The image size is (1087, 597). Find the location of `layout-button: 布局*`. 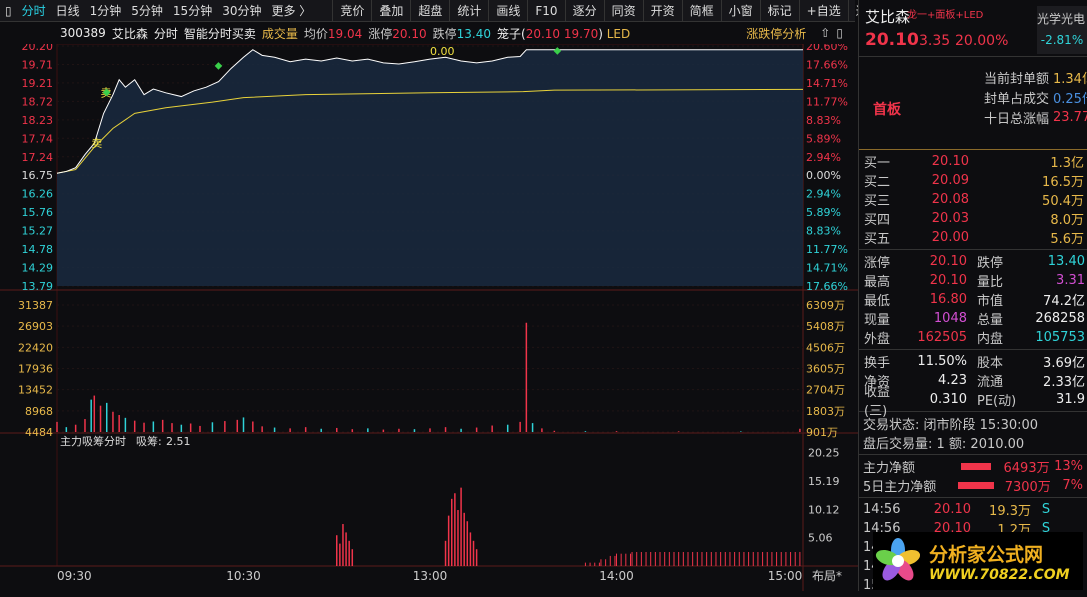

layout-button: 布局* is located at coordinates (827, 576).